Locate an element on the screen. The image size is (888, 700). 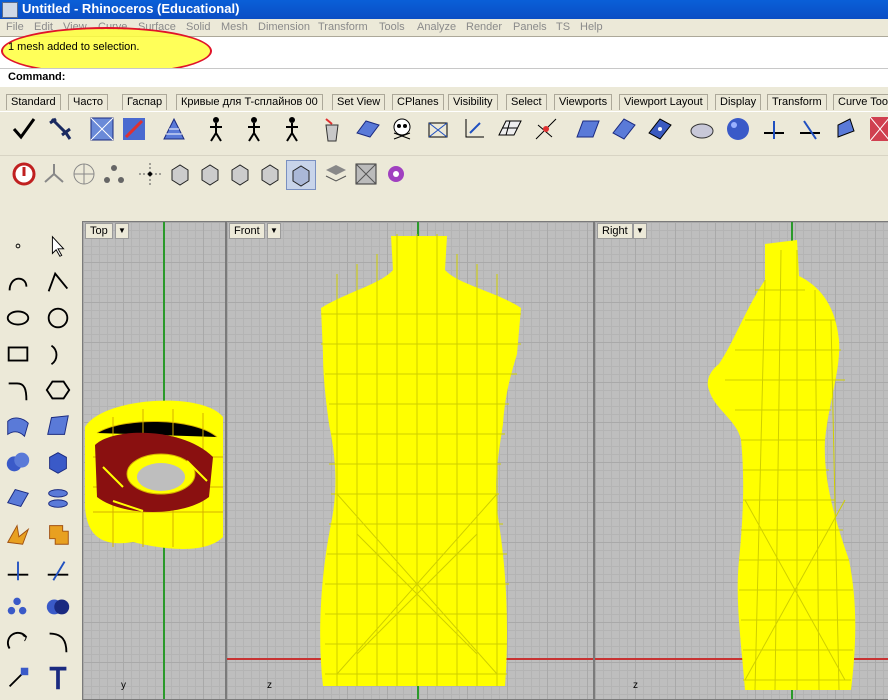
layer-stack-icon is located at coordinates (336, 174).